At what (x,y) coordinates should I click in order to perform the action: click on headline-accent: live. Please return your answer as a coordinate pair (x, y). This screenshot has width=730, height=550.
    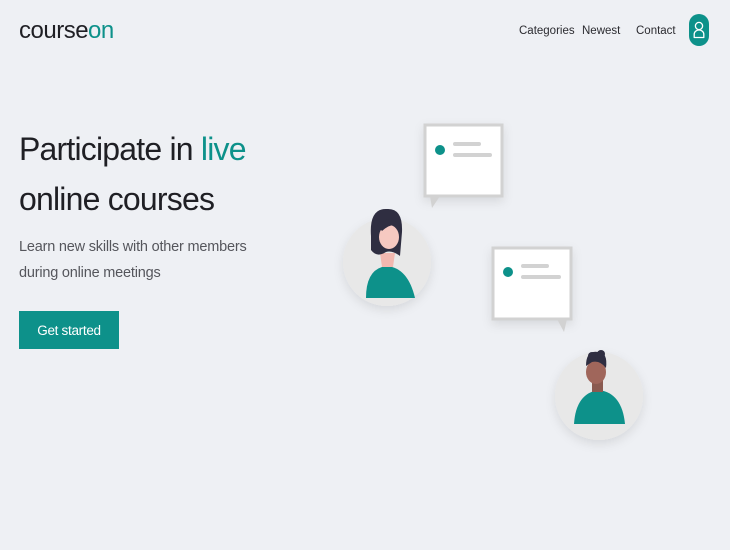
    Looking at the image, I should click on (223, 149).